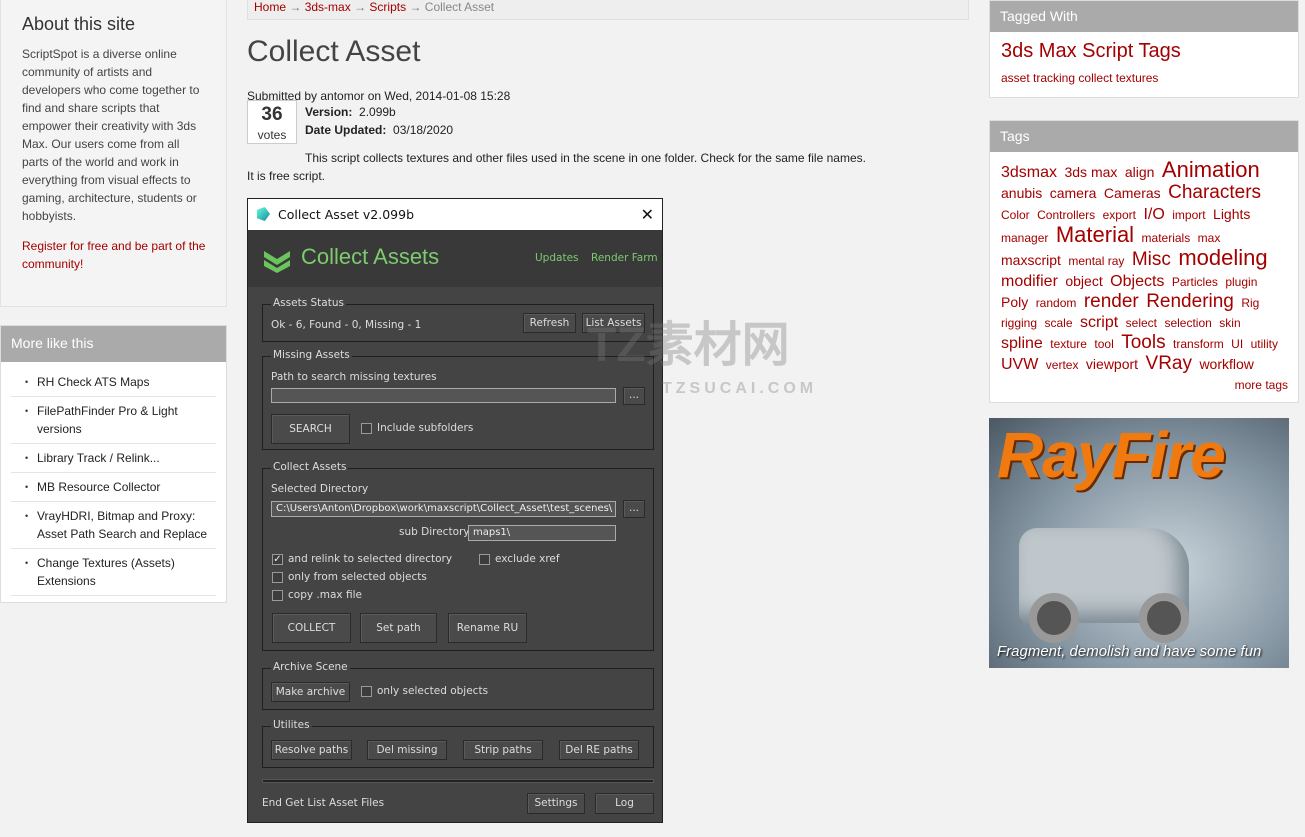  I want to click on tag-link: Rig, so click(1250, 303).